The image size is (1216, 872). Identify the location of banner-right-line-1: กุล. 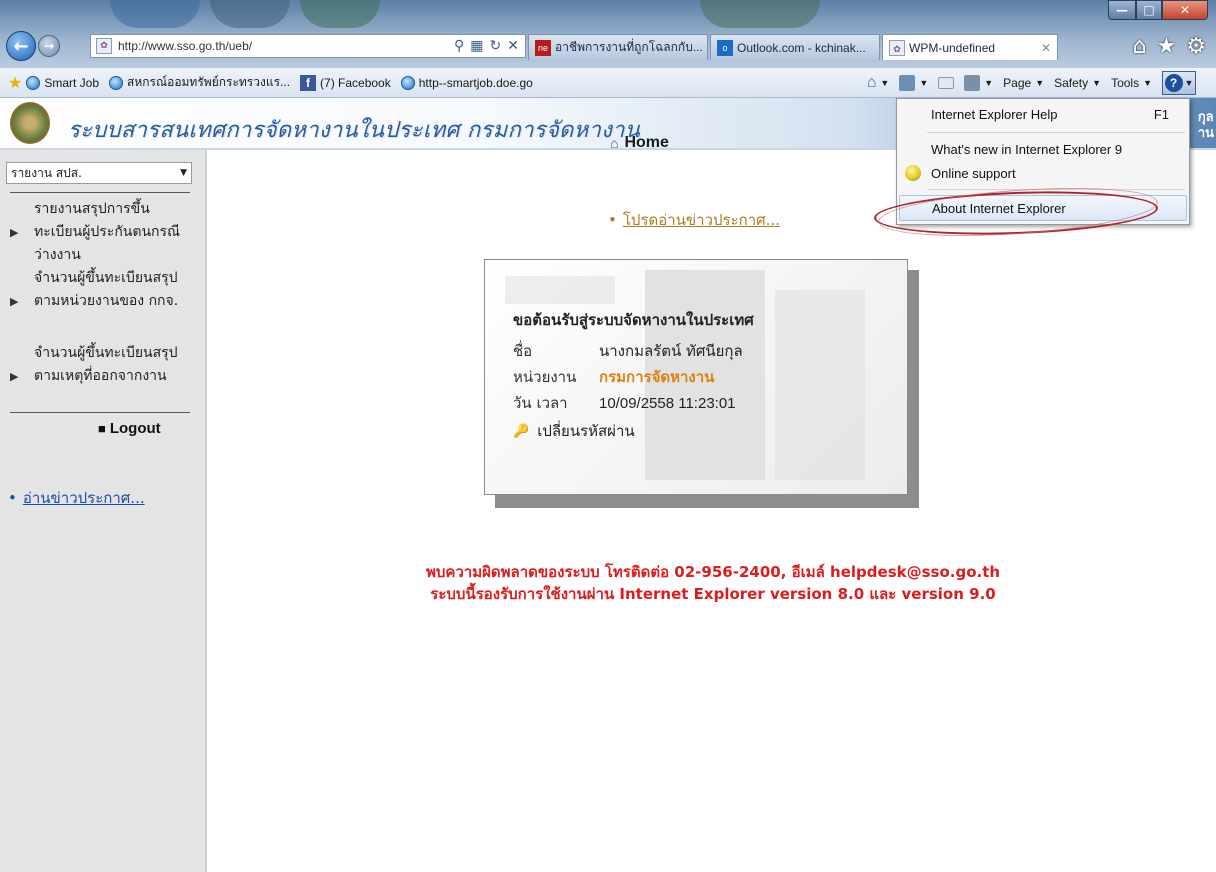
(1205, 117).